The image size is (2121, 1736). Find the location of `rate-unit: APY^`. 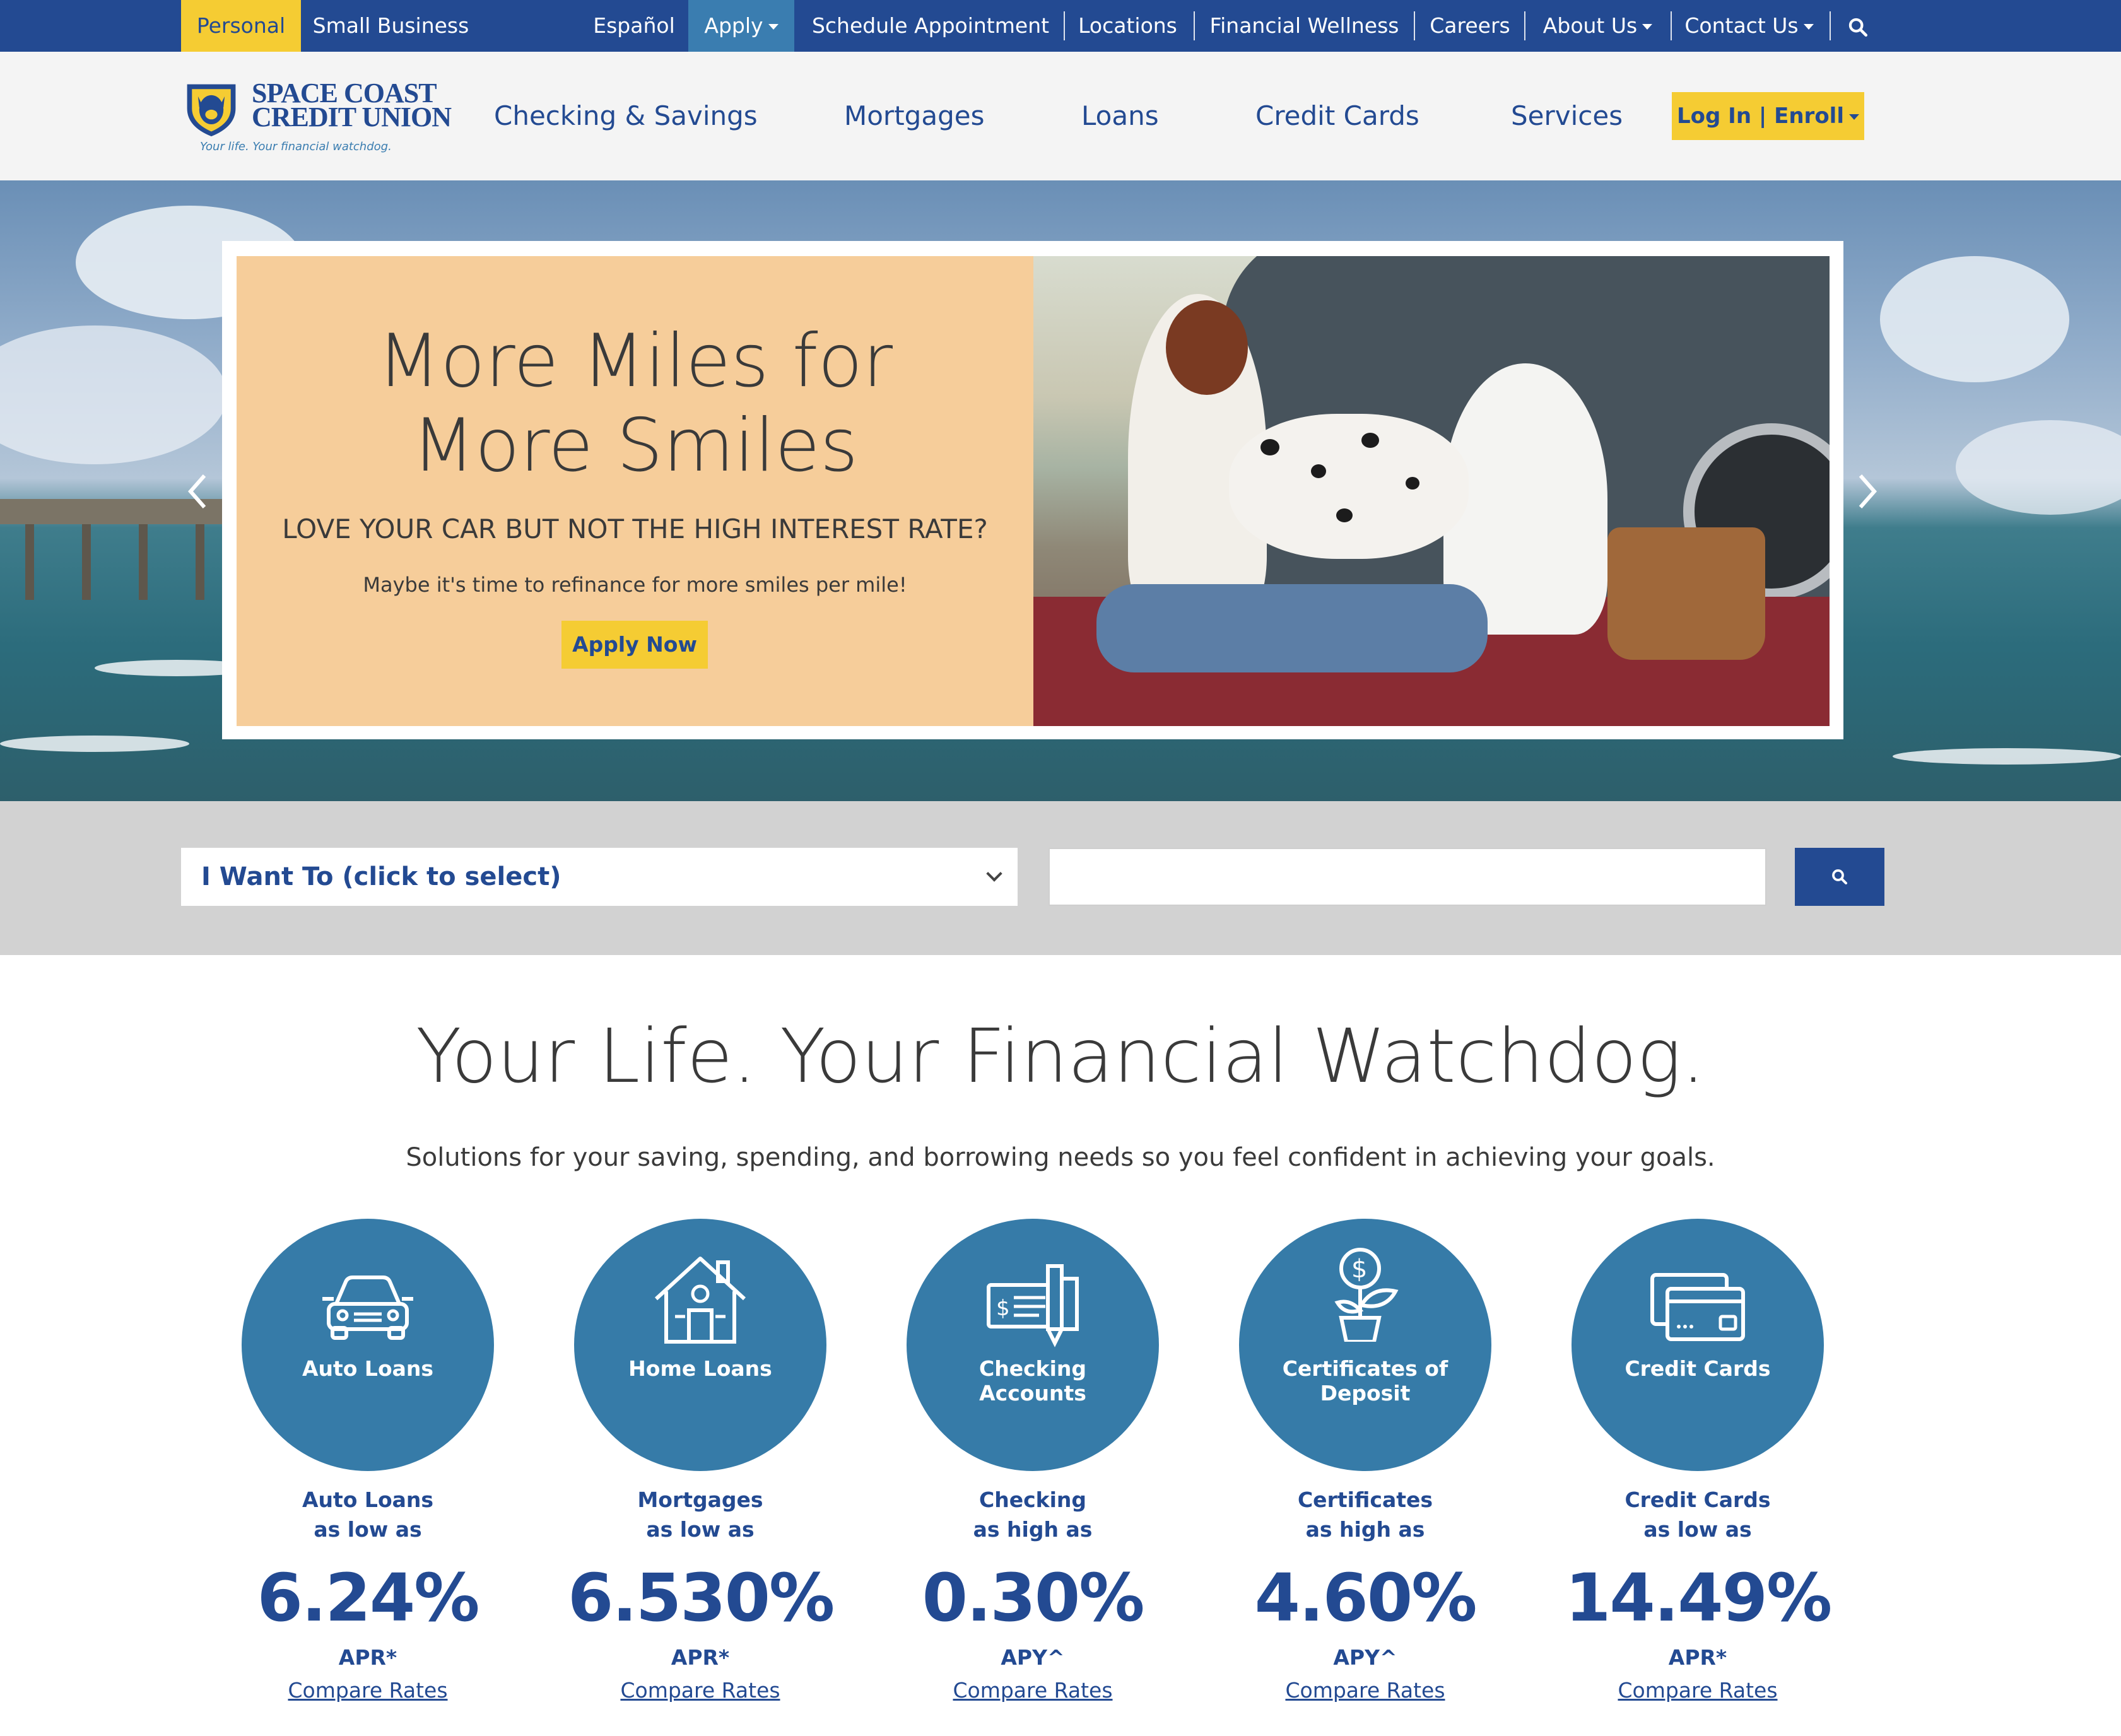

rate-unit: APY^ is located at coordinates (1033, 1657).